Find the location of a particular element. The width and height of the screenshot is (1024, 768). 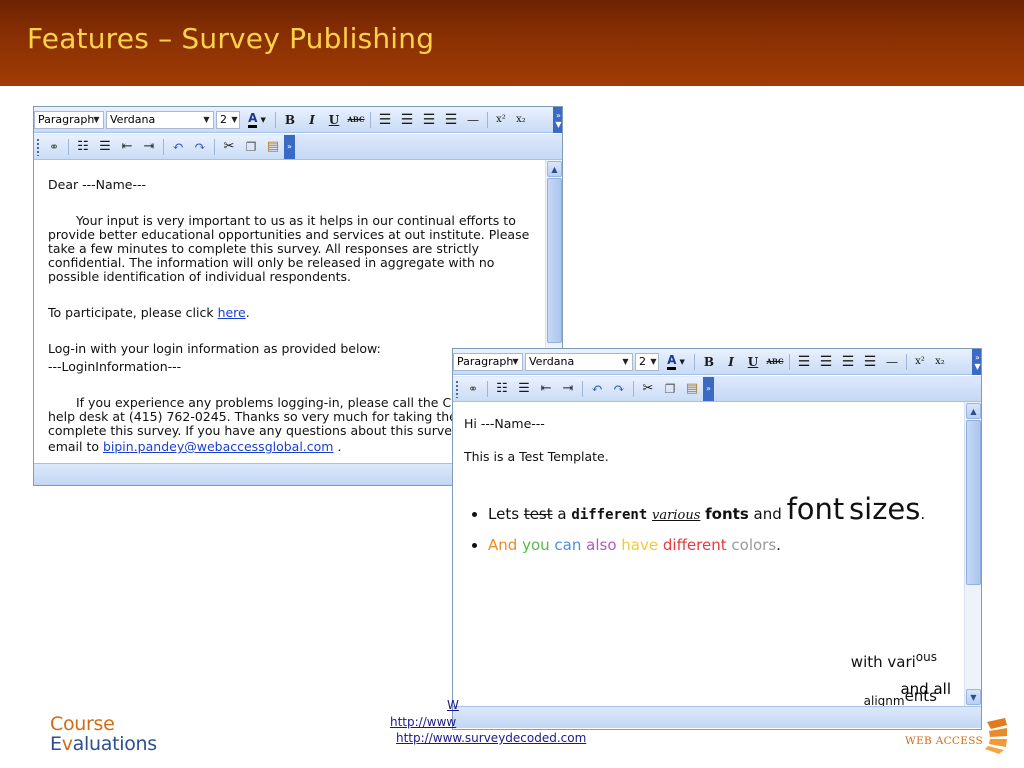

copy-icon: ❐ is located at coordinates (251, 146).